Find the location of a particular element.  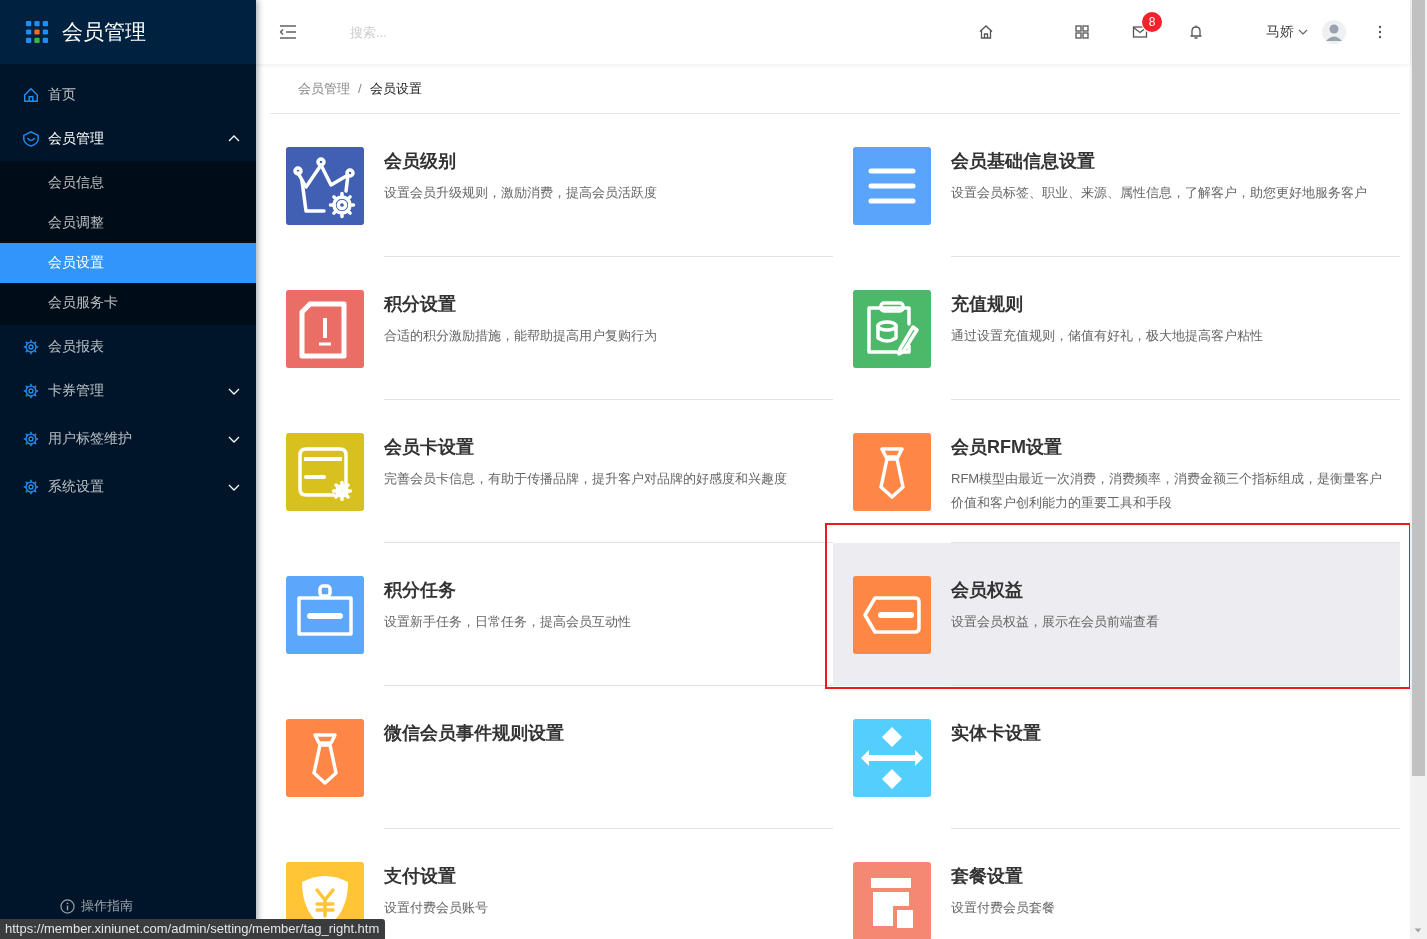

setting-description: RFM模型由最近一次消费，消费频率，消费金额三个指标组成，是衡量客户价值和客户创利能力的重要工具和手段 is located at coordinates (1167, 491).